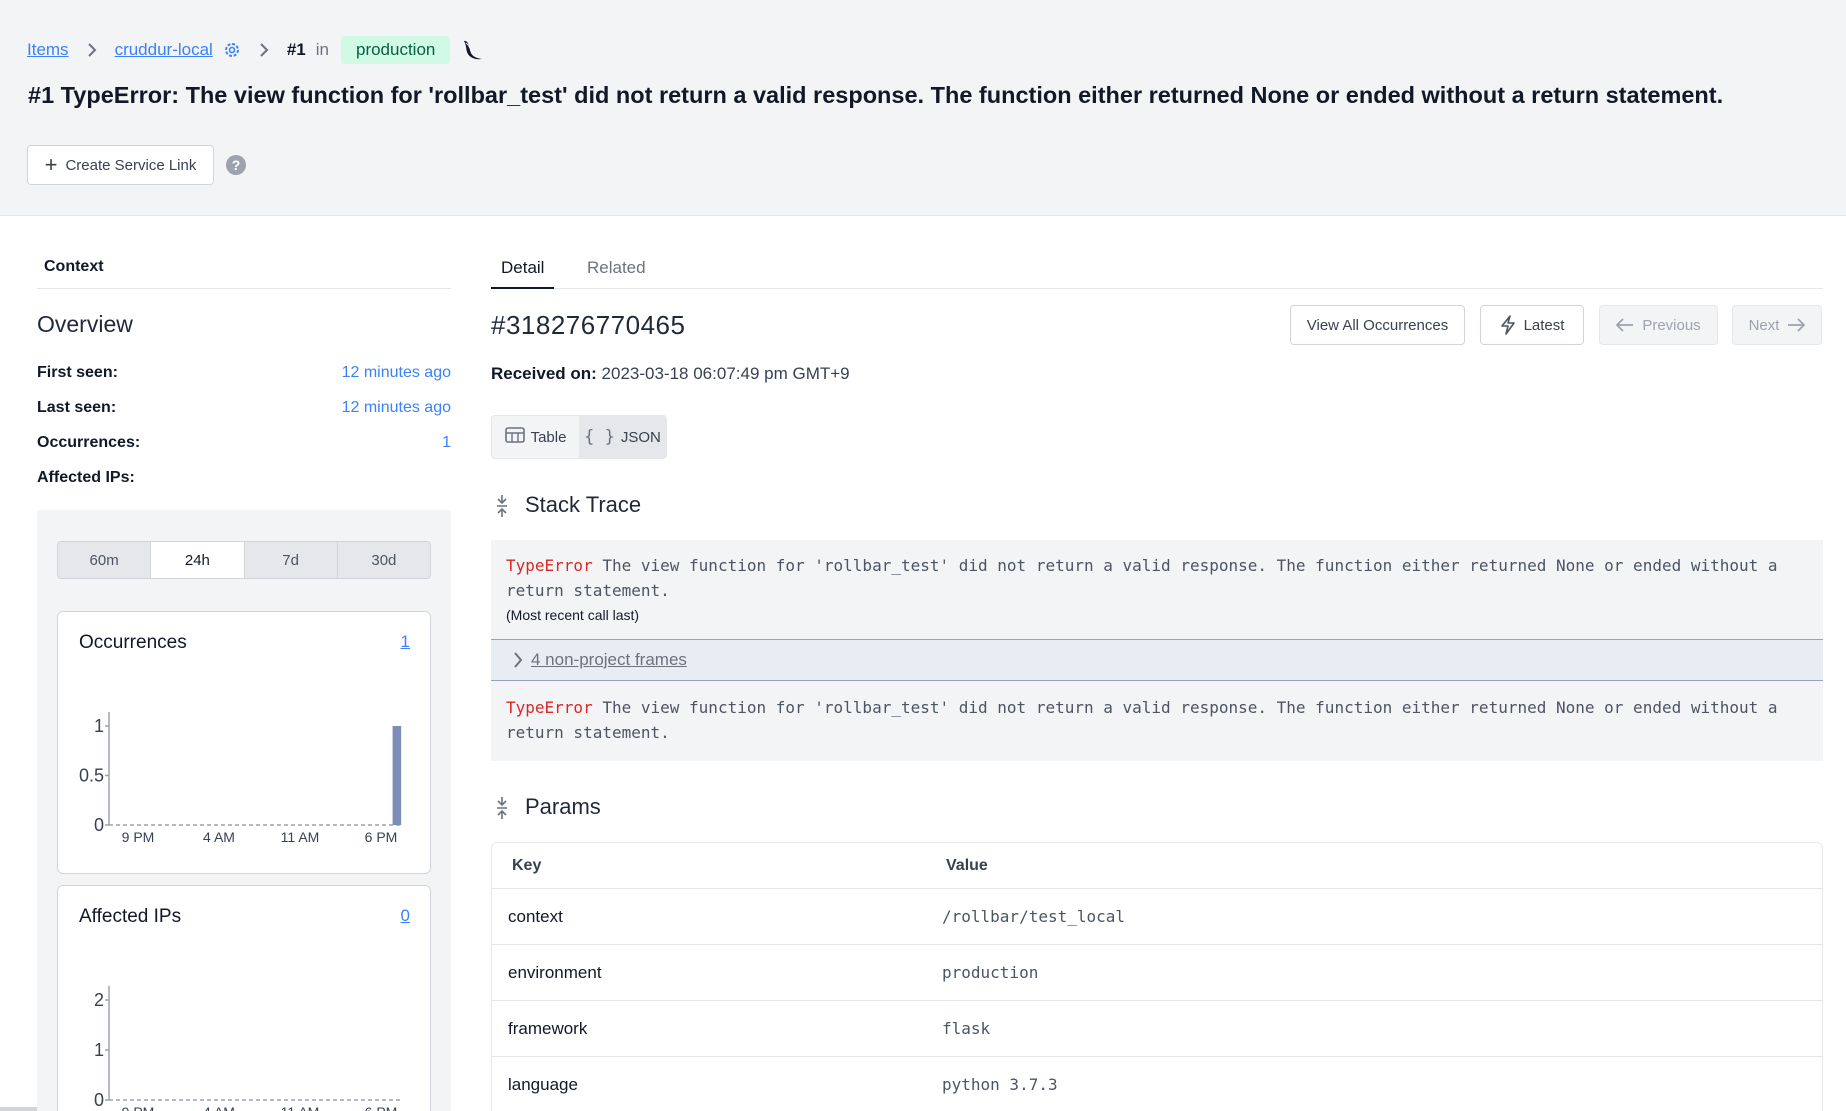 This screenshot has width=1846, height=1111. I want to click on range-button-24h: 24h, so click(198, 560).